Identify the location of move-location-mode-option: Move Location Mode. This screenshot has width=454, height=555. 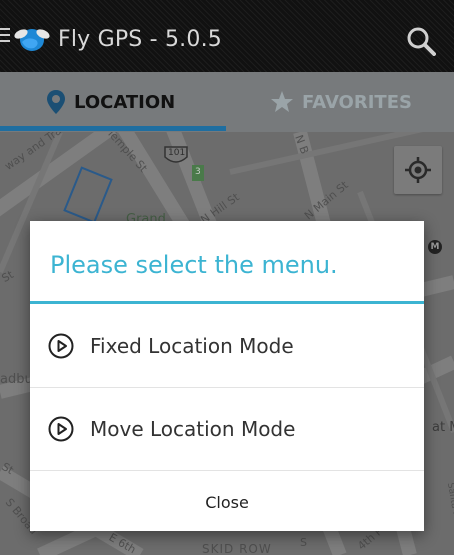
(227, 429).